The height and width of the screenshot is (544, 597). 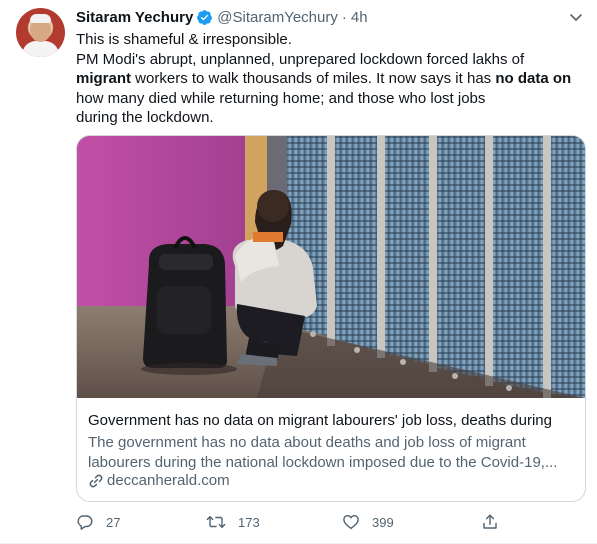 I want to click on author-name: Sitaram Yechury, so click(x=134, y=17).